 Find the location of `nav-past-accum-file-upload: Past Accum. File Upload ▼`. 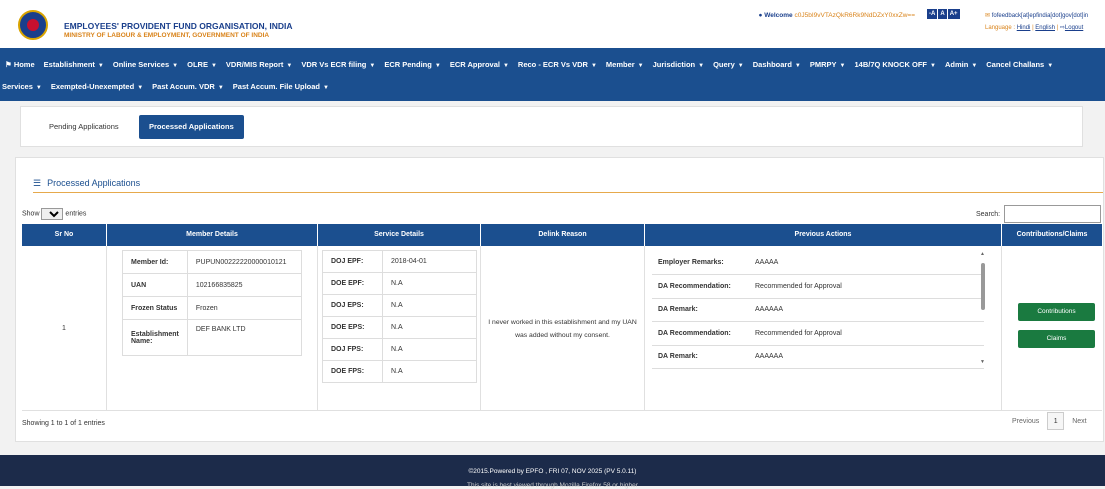

nav-past-accum-file-upload: Past Accum. File Upload ▼ is located at coordinates (281, 86).